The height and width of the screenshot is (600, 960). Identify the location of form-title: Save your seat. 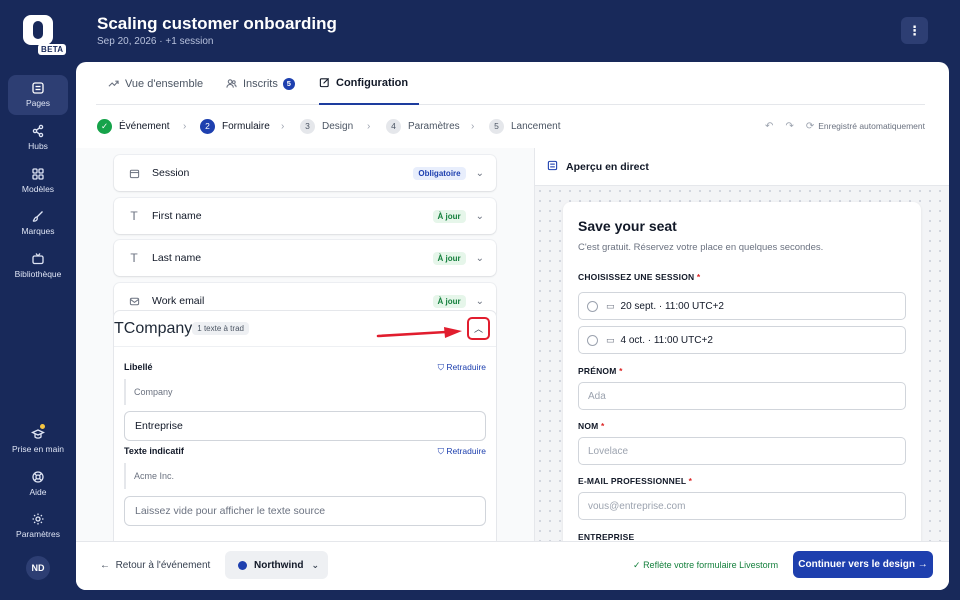
(627, 226).